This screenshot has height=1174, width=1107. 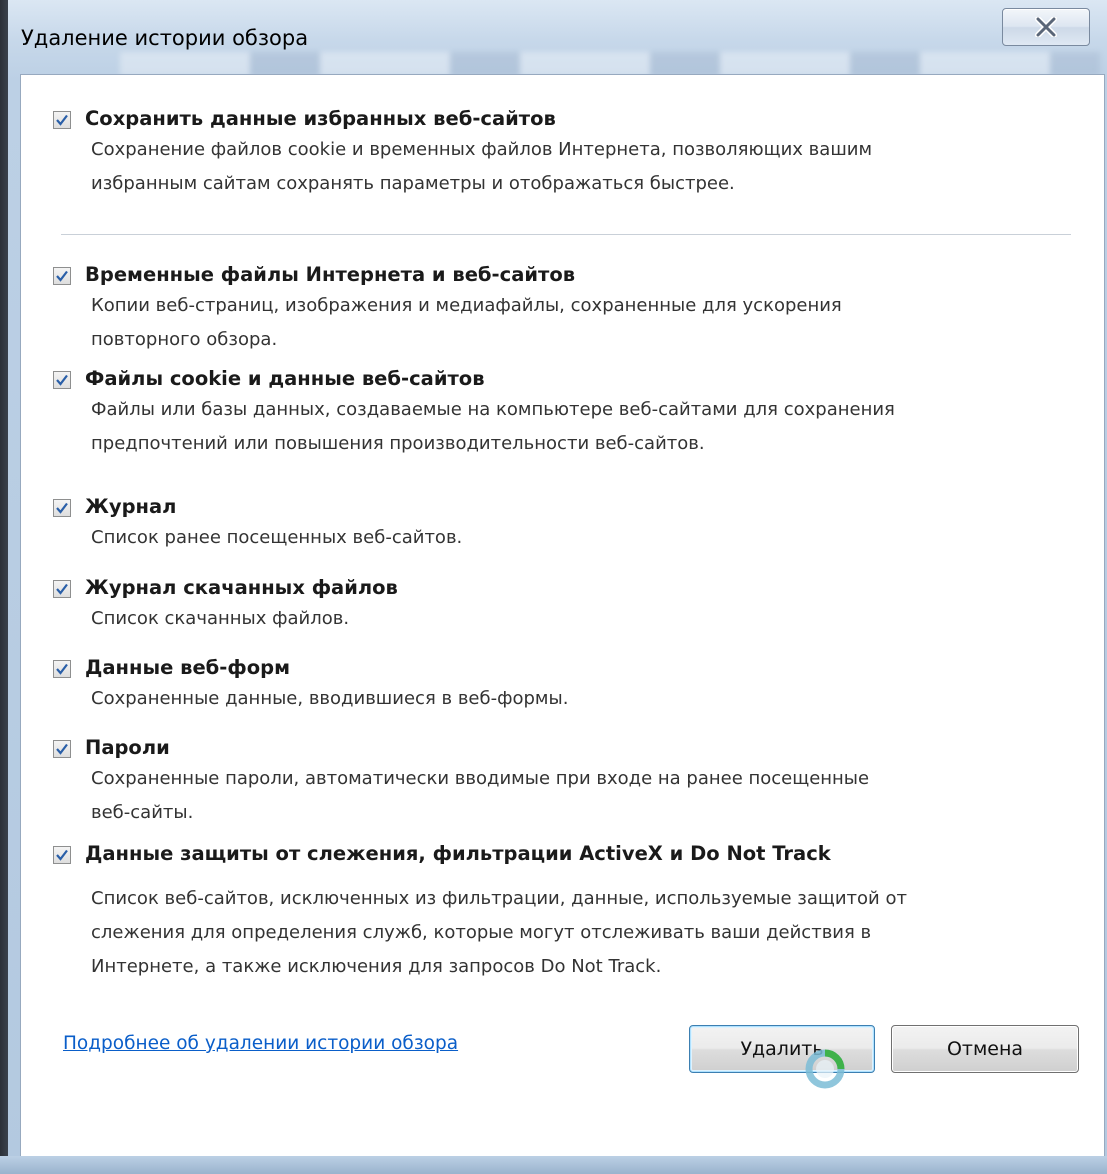 I want to click on option-title: Временные файлы Интернета и веб-сайтов, so click(x=330, y=274).